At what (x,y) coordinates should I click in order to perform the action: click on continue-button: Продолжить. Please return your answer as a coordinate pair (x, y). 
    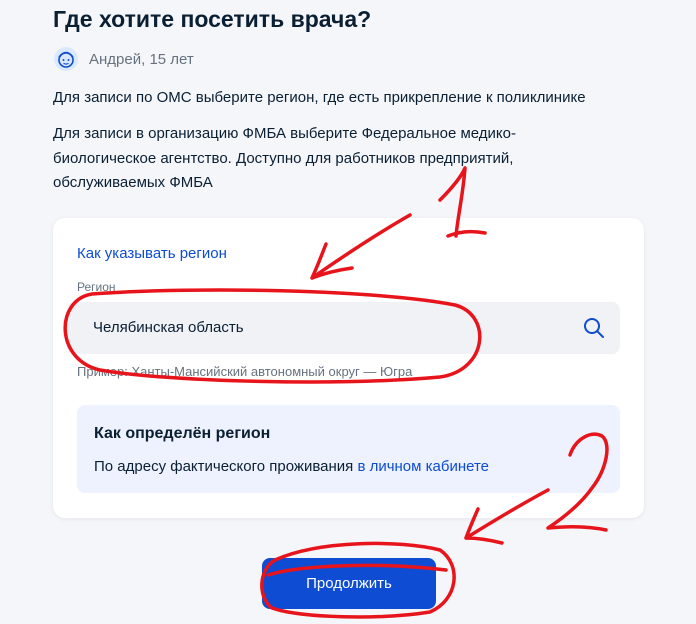
    Looking at the image, I should click on (349, 583).